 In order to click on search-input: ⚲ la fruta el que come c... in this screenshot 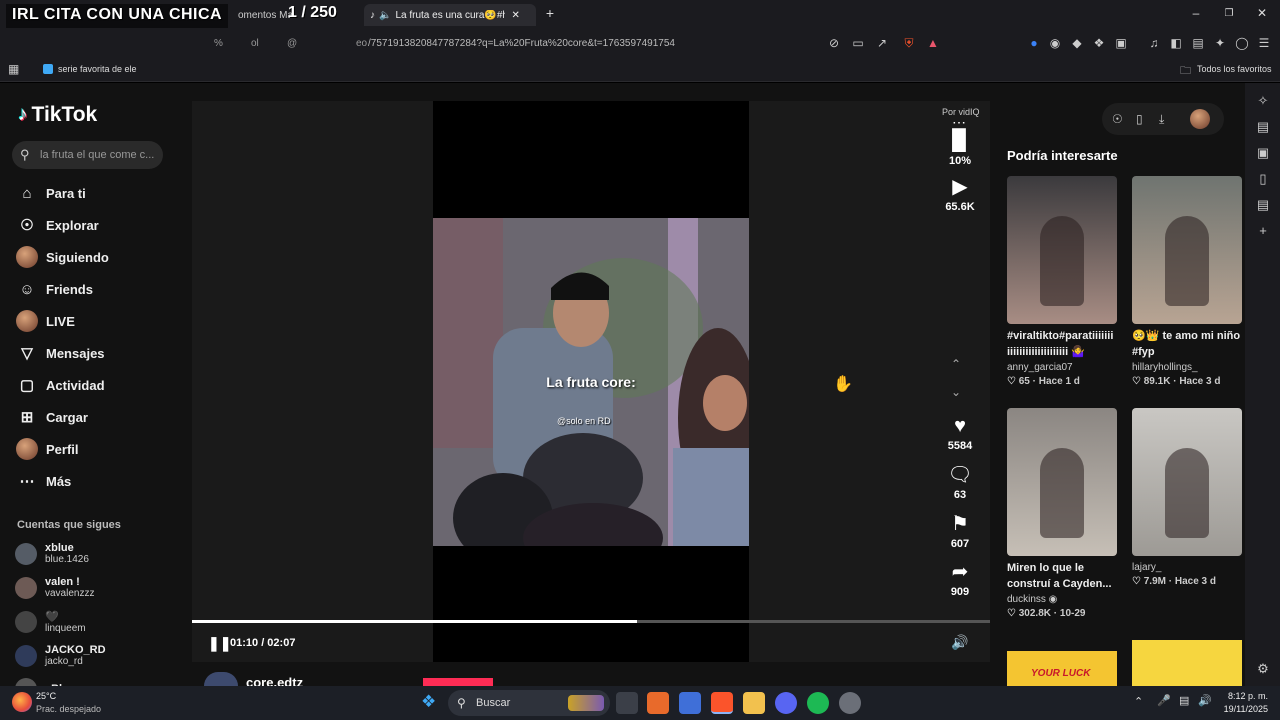, I will do `click(87, 155)`.